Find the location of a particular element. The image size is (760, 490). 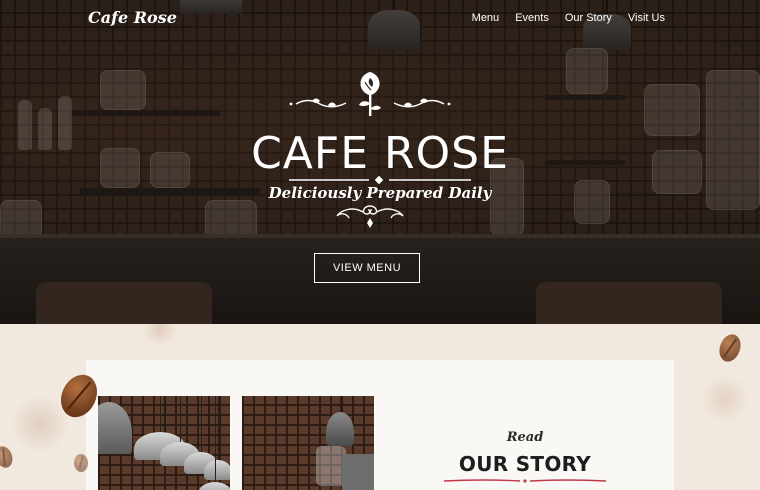

nav-link-our-story: Our Story is located at coordinates (588, 18).